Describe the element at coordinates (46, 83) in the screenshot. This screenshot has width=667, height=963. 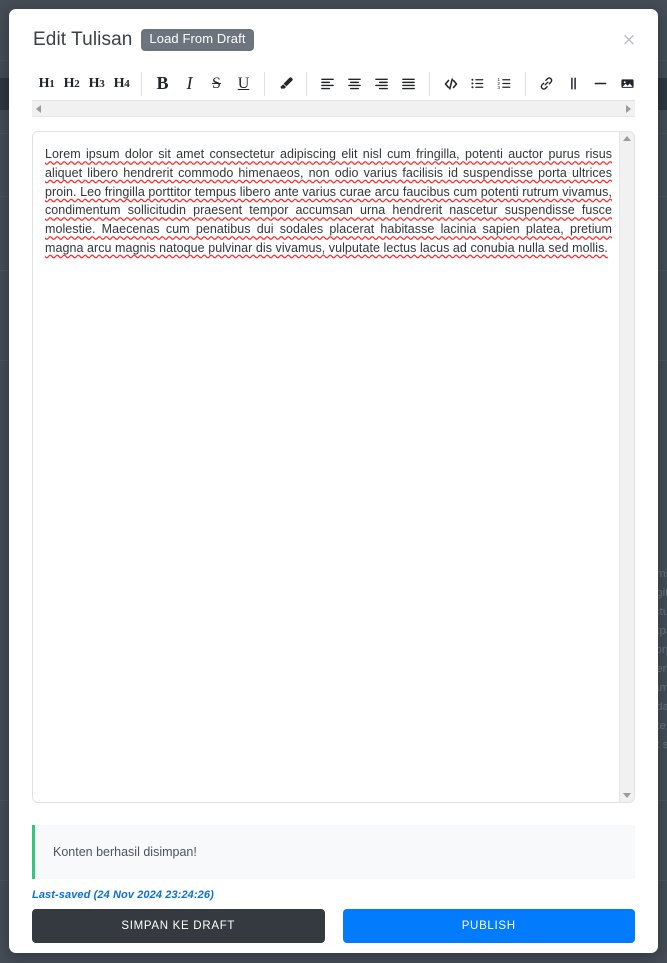
I see `heading-1-button: H1` at that location.